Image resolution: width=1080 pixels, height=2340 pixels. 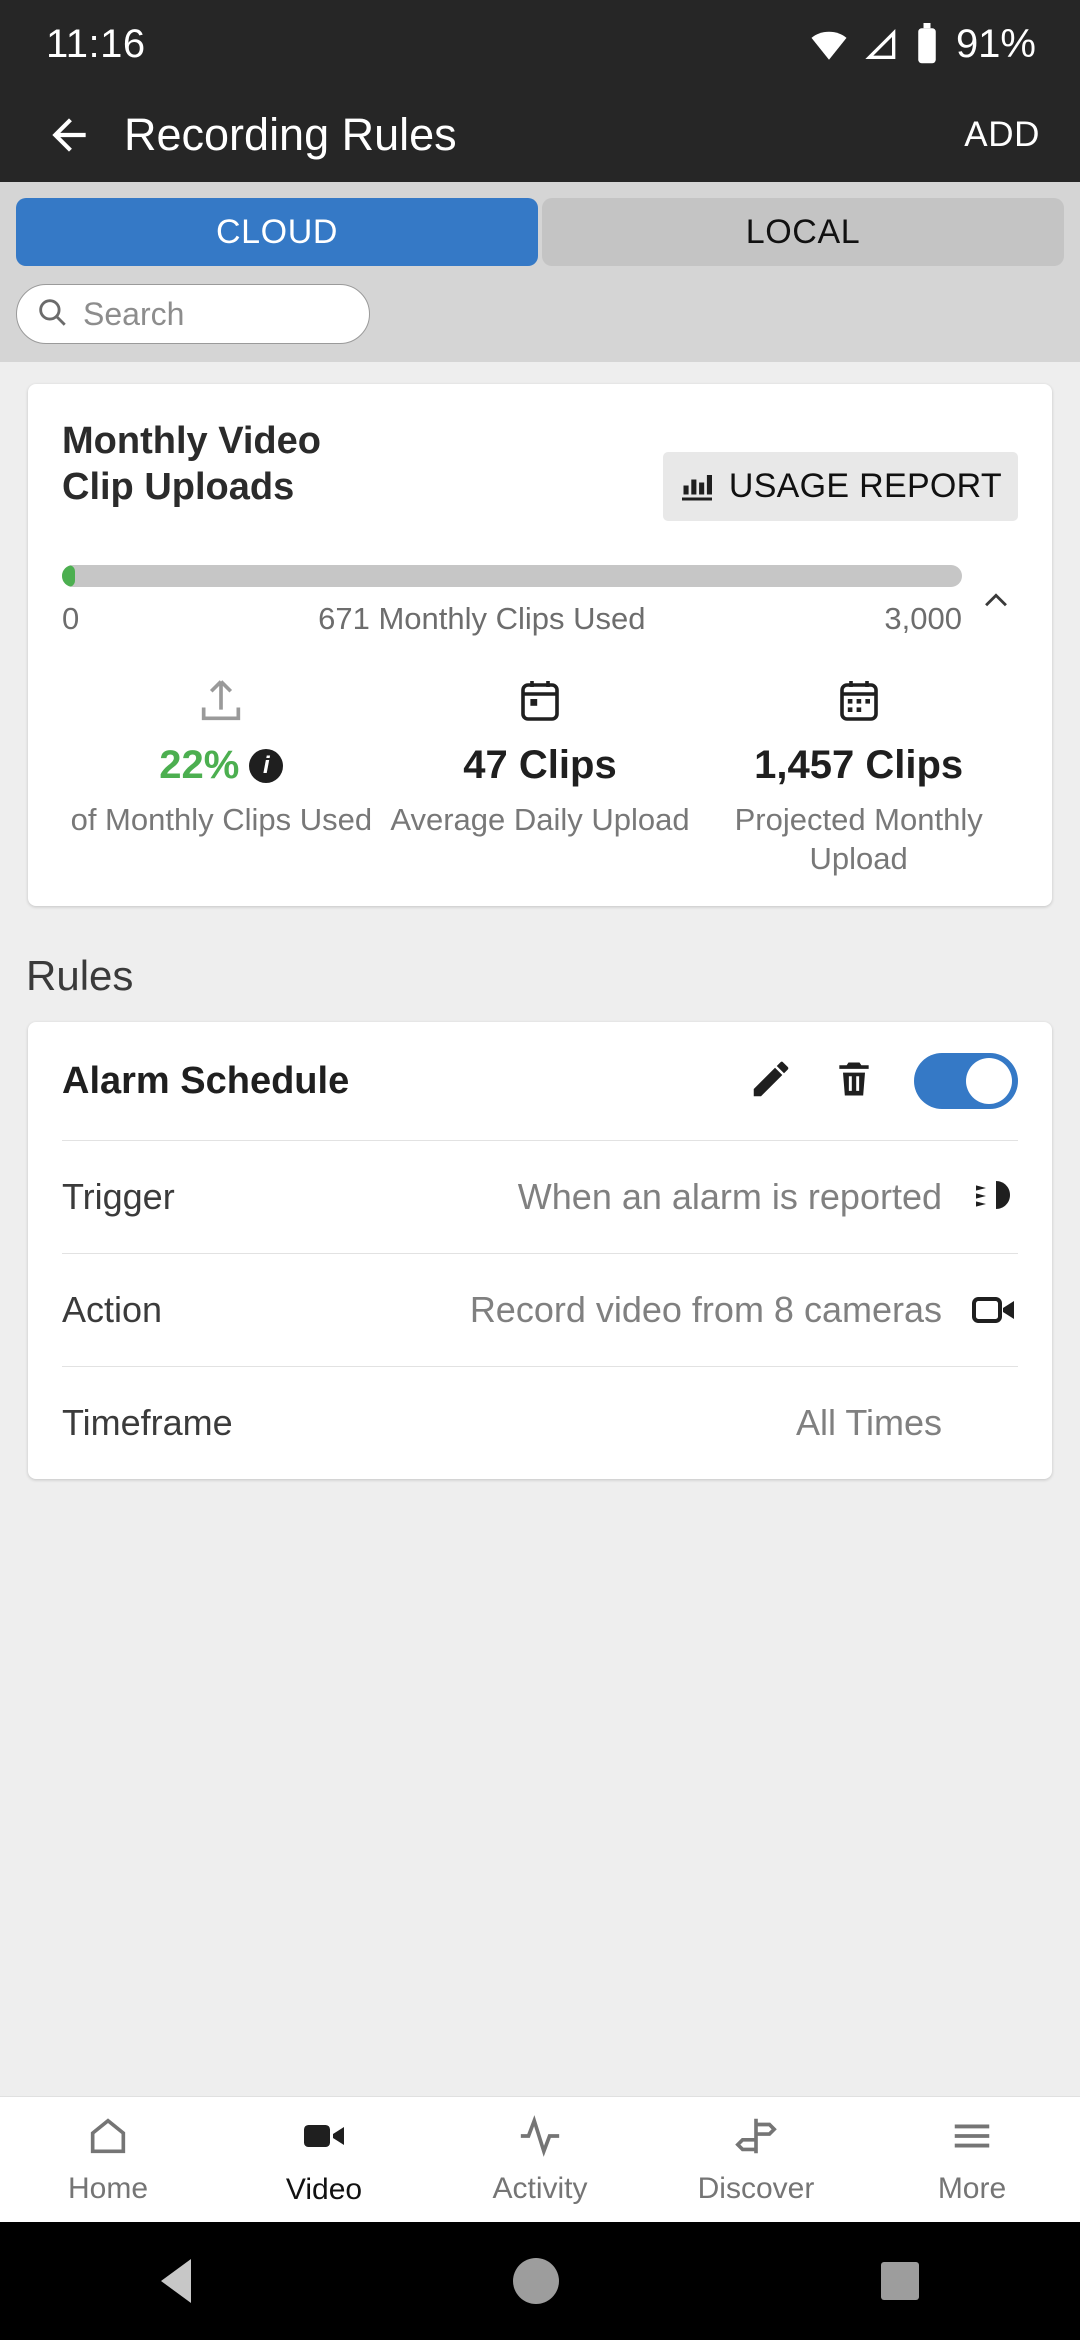 What do you see at coordinates (972, 2138) in the screenshot?
I see `menu-lines-icon` at bounding box center [972, 2138].